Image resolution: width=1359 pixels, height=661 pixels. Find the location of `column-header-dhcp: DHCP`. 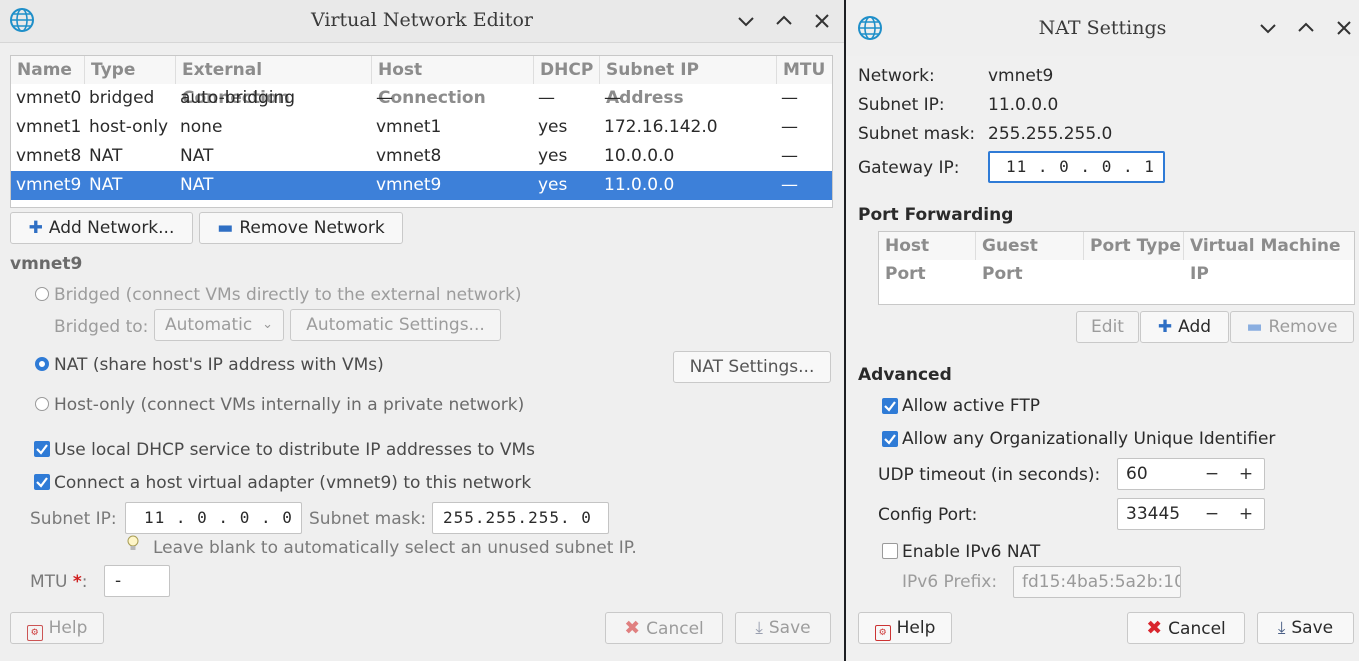

column-header-dhcp: DHCP is located at coordinates (567, 70).